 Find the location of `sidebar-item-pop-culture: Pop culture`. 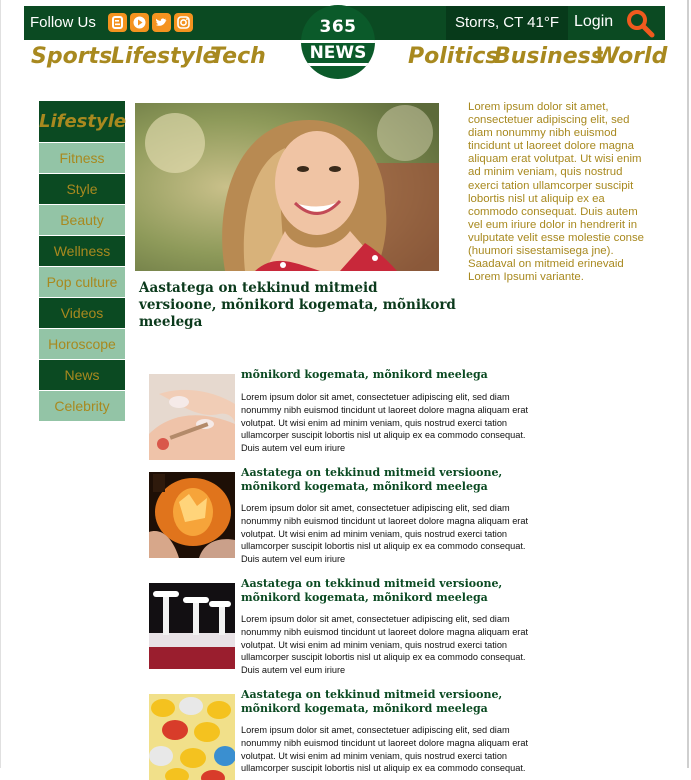

sidebar-item-pop-culture: Pop culture is located at coordinates (82, 282).